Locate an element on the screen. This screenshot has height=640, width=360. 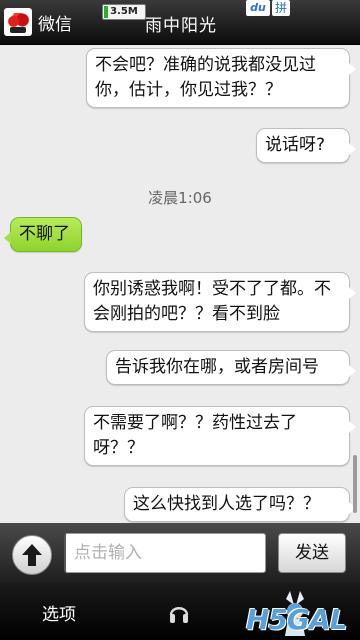
arrow-up-icon is located at coordinates (32, 555).